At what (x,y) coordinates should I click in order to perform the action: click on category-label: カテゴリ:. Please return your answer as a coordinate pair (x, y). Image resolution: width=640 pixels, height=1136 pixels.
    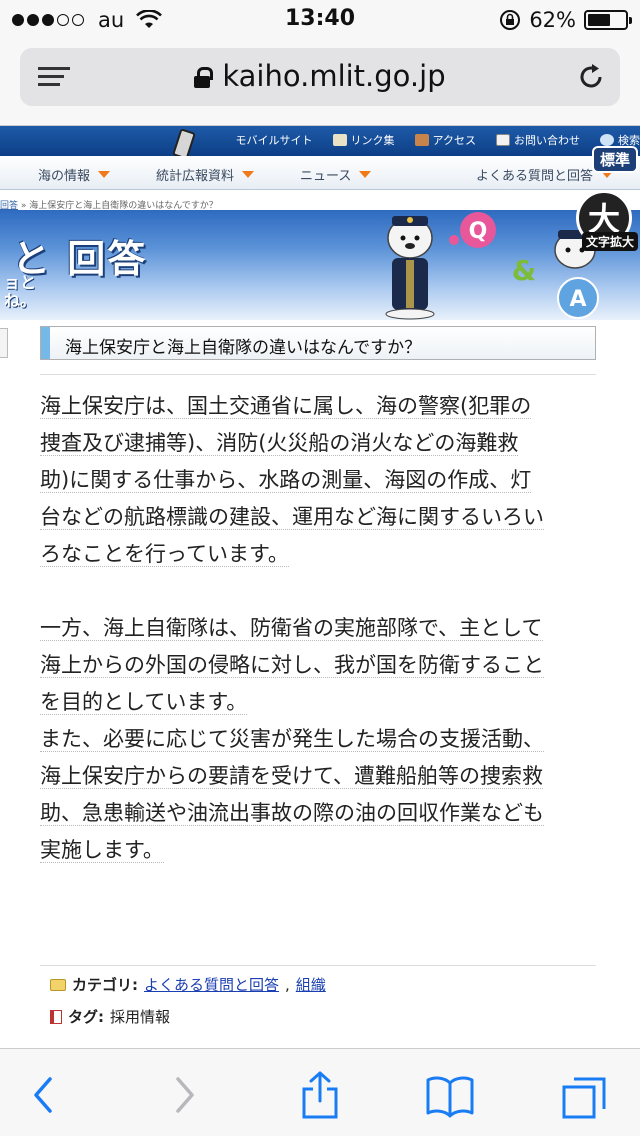
    Looking at the image, I should click on (105, 985).